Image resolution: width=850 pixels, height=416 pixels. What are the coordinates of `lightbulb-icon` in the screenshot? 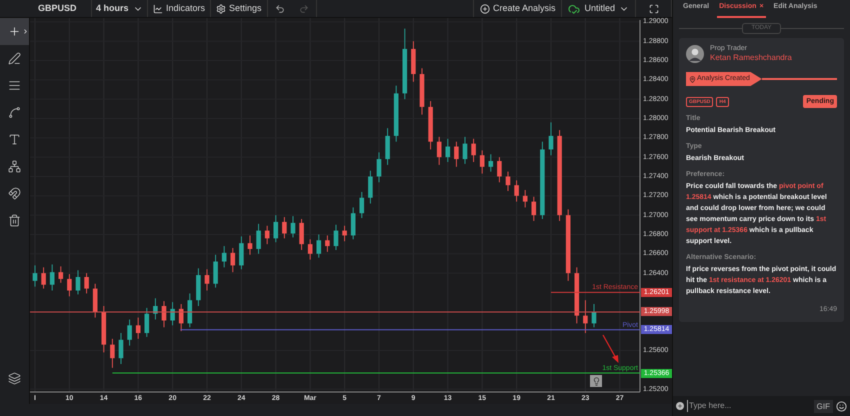 It's located at (596, 381).